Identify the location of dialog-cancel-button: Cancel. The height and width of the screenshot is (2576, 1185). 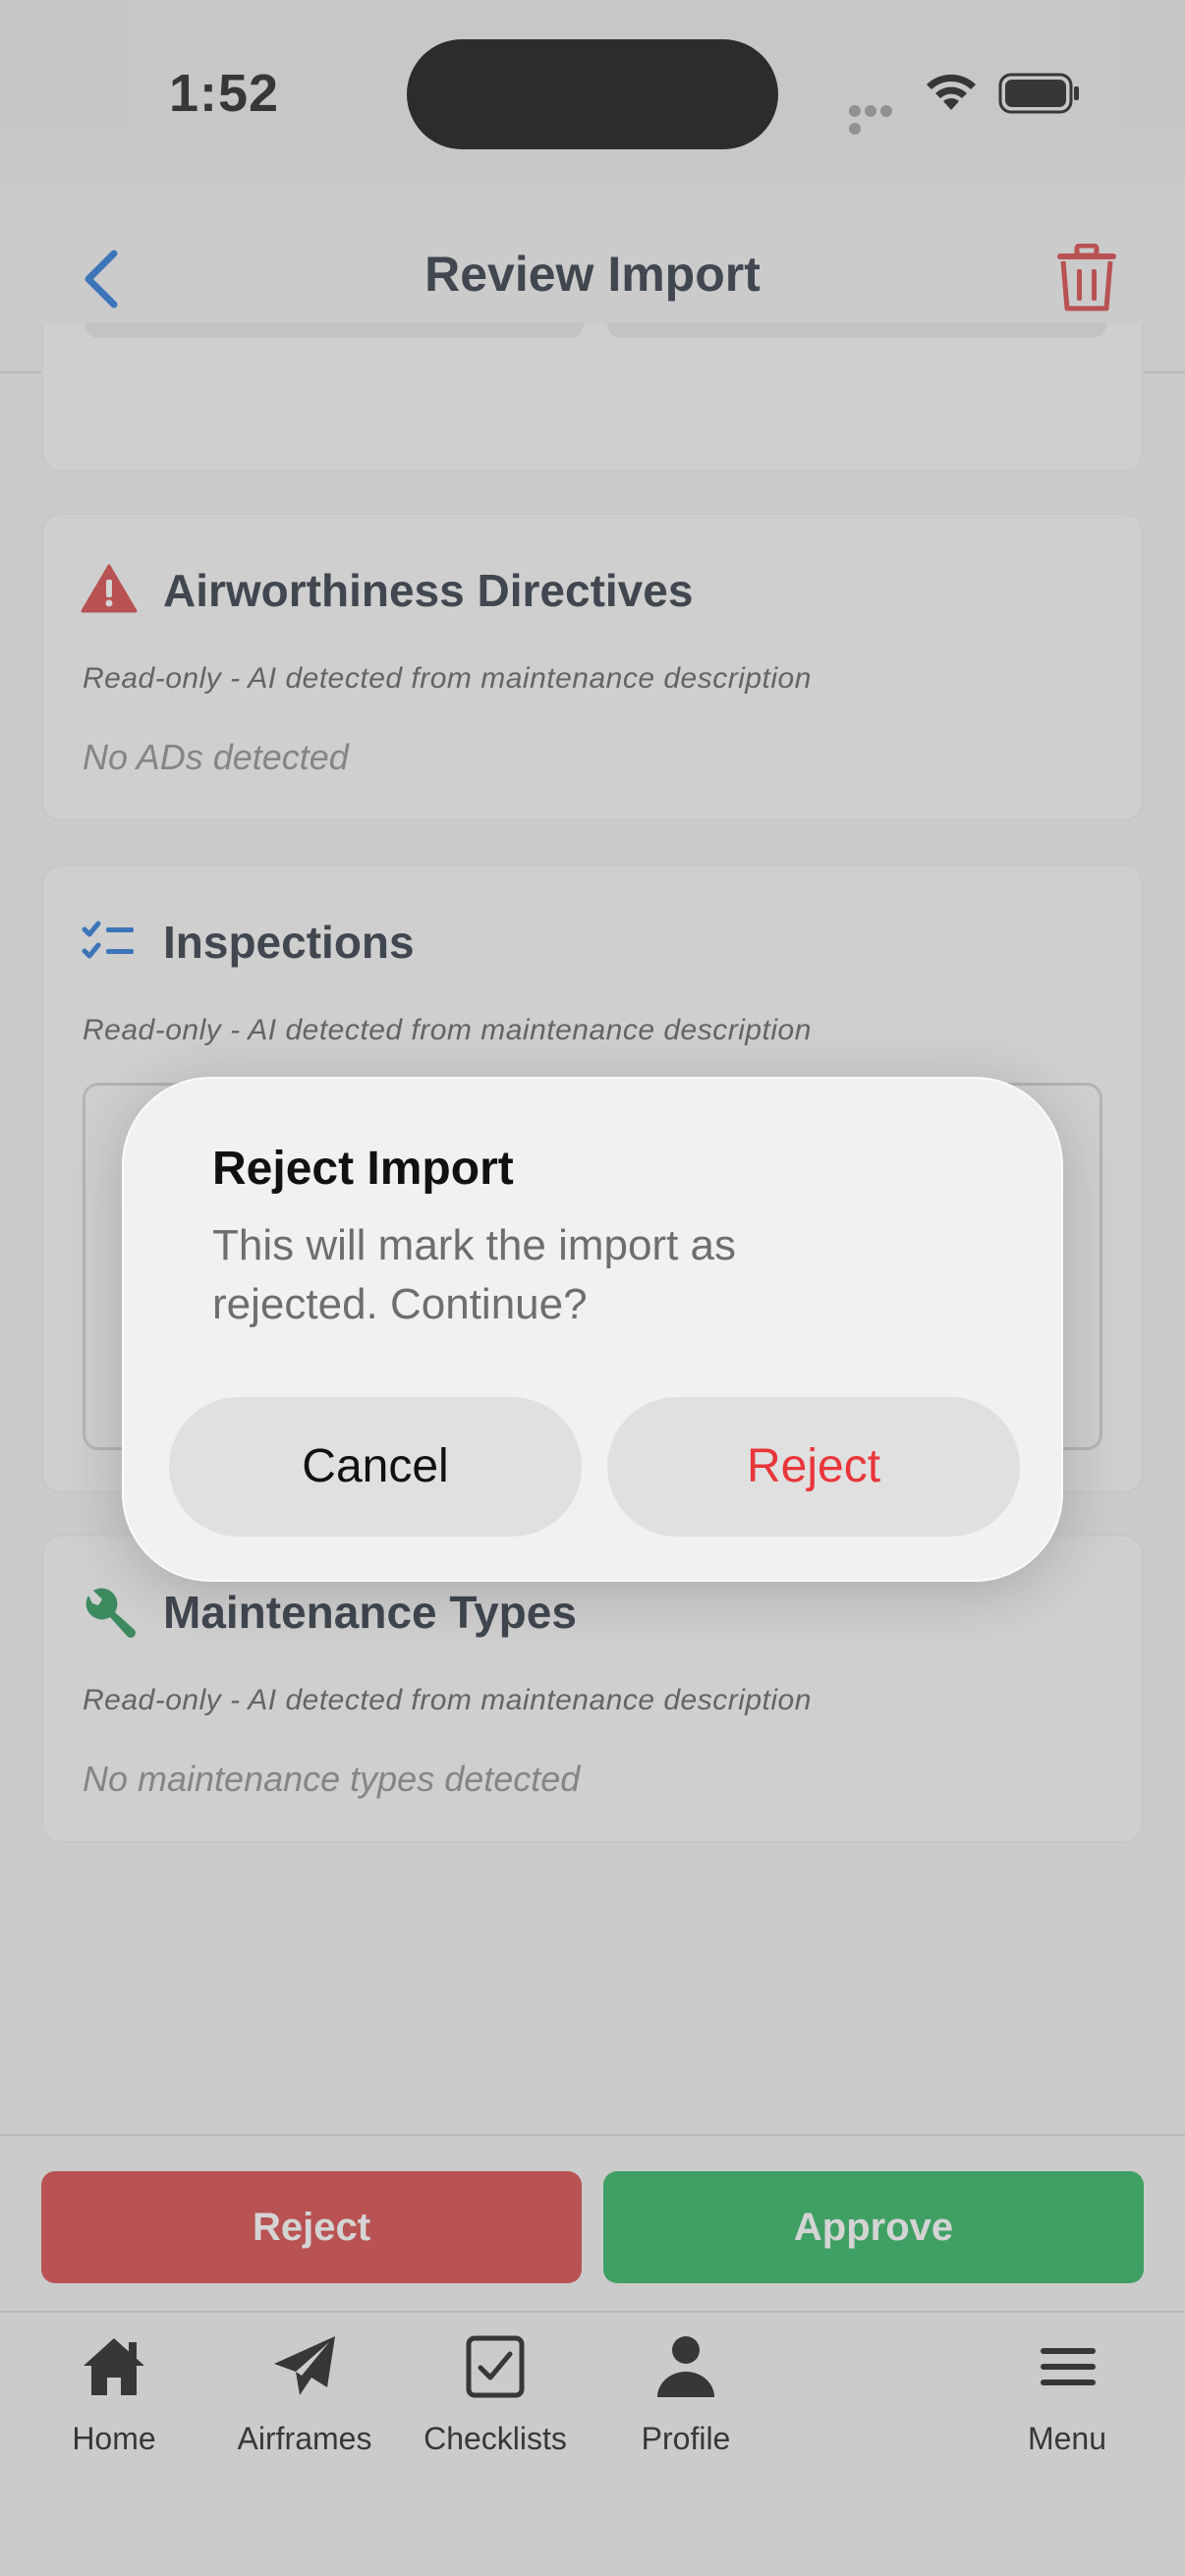
(376, 1467).